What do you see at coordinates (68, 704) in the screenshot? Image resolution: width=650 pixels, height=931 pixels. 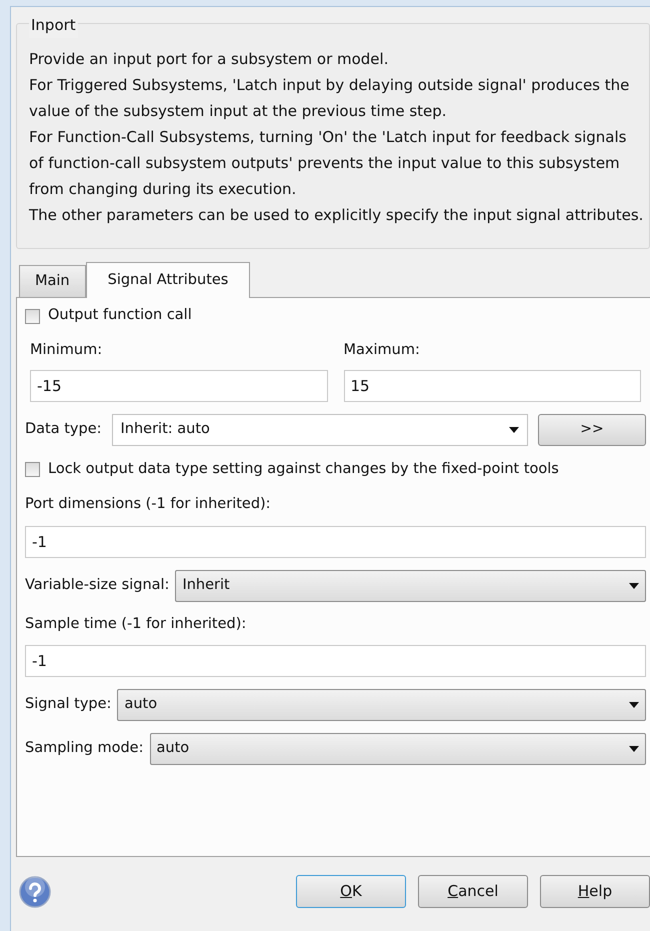 I see `field-label: Signal type:` at bounding box center [68, 704].